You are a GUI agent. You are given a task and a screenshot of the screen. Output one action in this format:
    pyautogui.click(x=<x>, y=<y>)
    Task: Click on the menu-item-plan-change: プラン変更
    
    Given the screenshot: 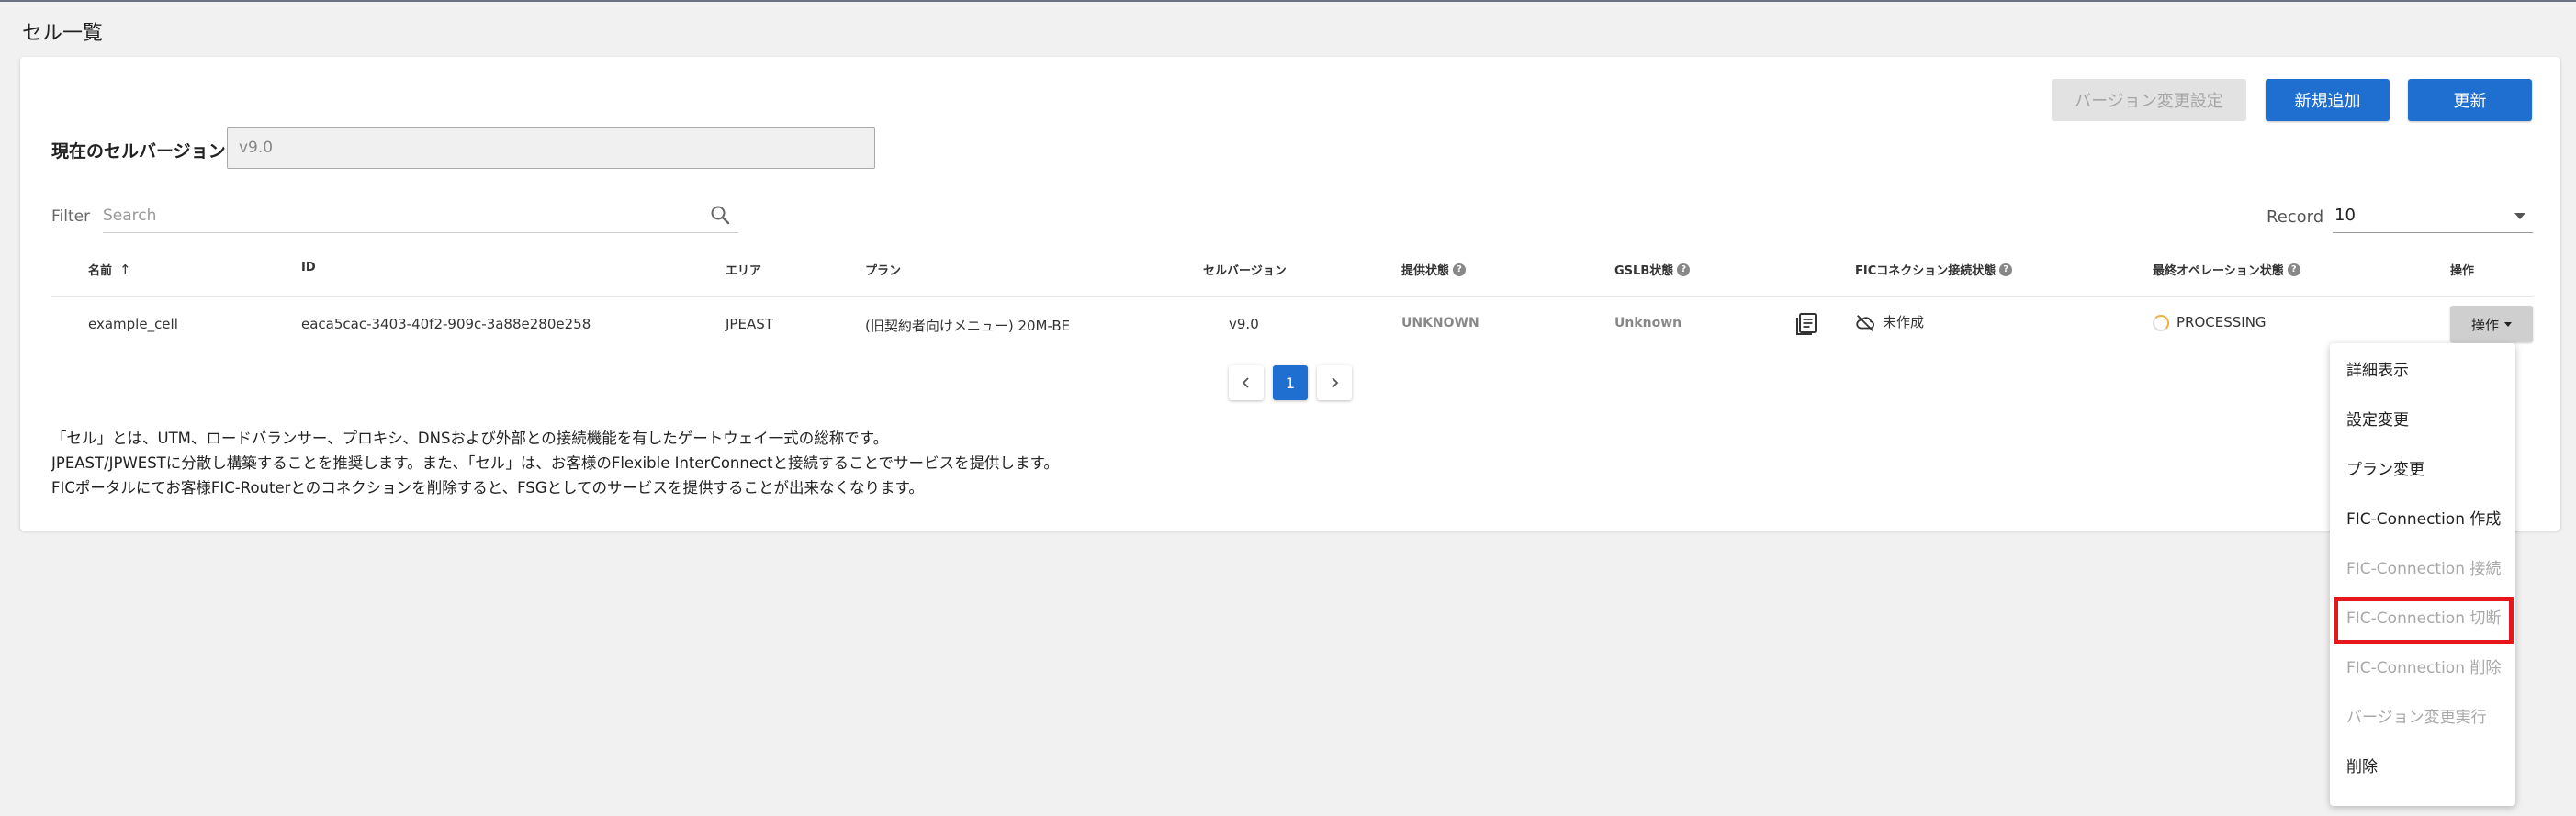 What is the action you would take?
    pyautogui.click(x=2422, y=467)
    